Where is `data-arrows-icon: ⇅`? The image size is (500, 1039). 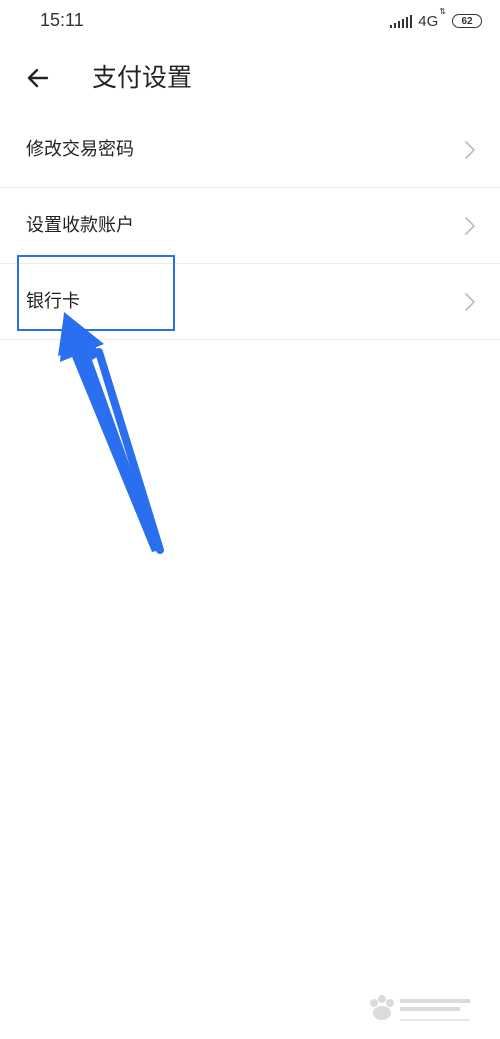 data-arrows-icon: ⇅ is located at coordinates (442, 11).